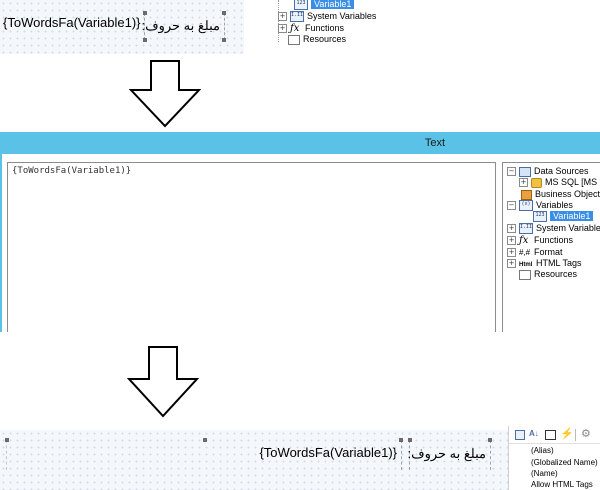  Describe the element at coordinates (534, 433) in the screenshot. I see `sort-alpha-icon: A↓` at that location.